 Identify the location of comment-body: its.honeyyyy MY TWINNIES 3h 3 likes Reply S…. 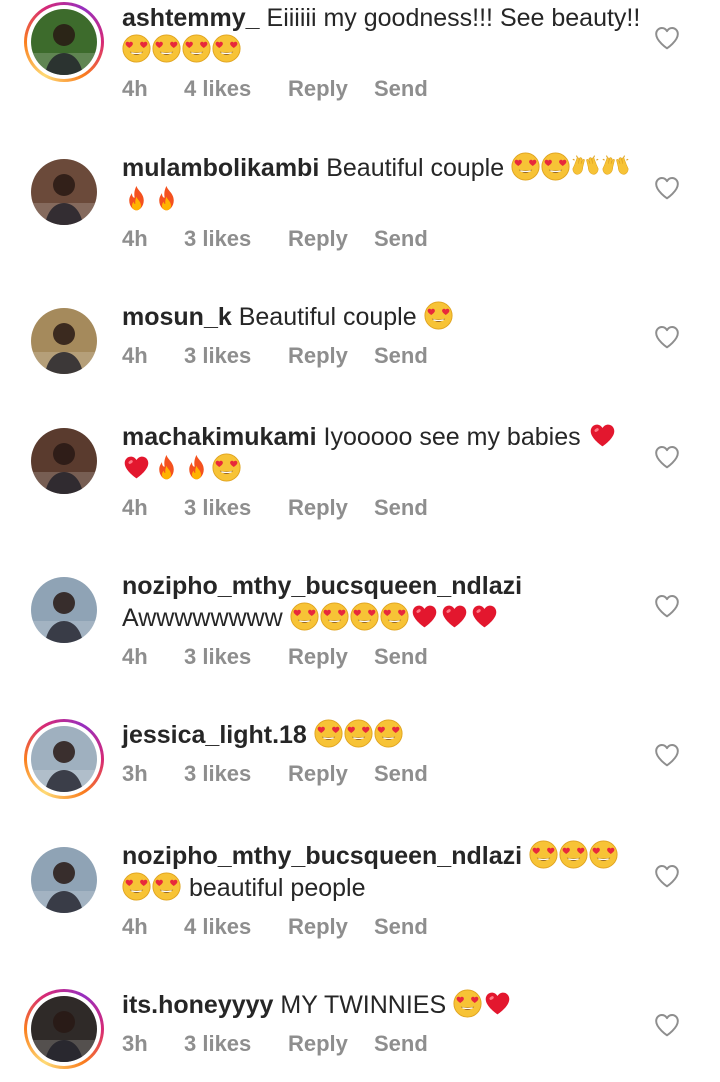
(382, 1023).